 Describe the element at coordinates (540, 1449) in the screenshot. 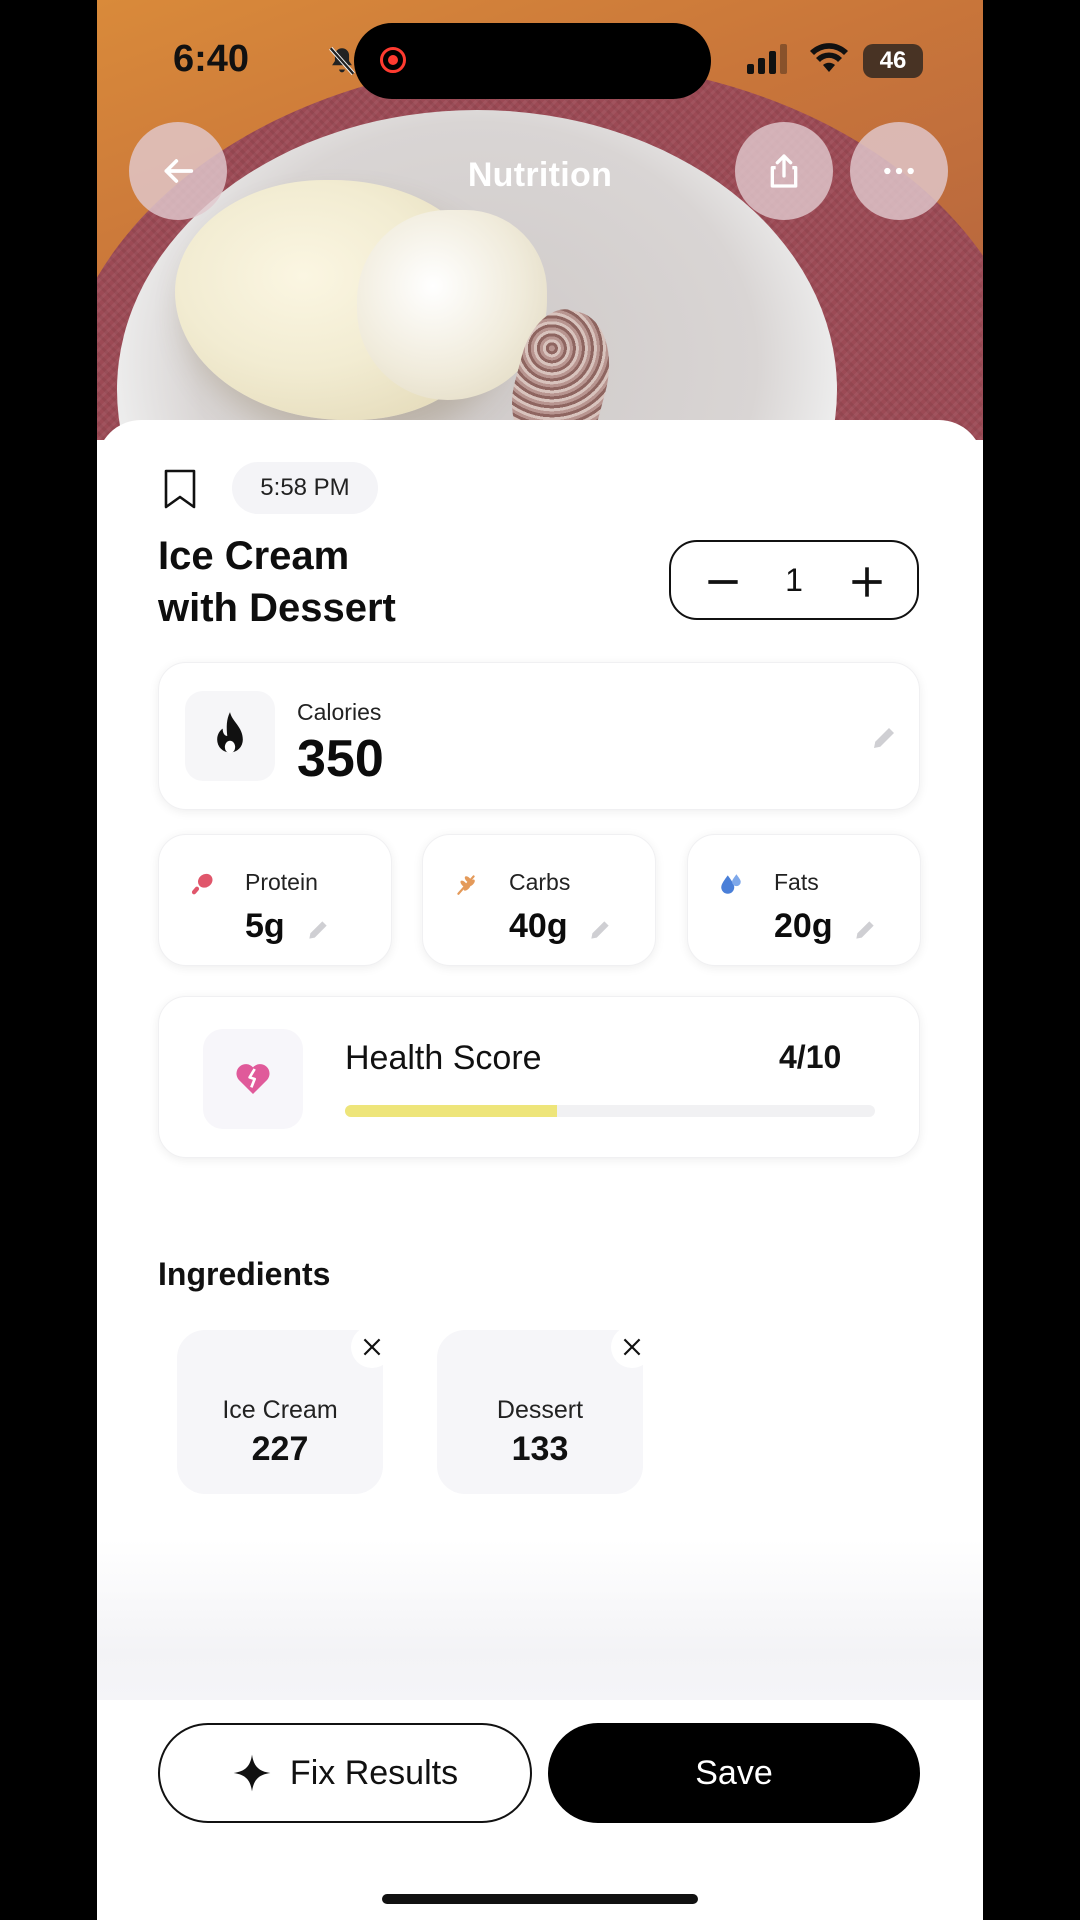

I see `ingredient-calories: 133` at that location.